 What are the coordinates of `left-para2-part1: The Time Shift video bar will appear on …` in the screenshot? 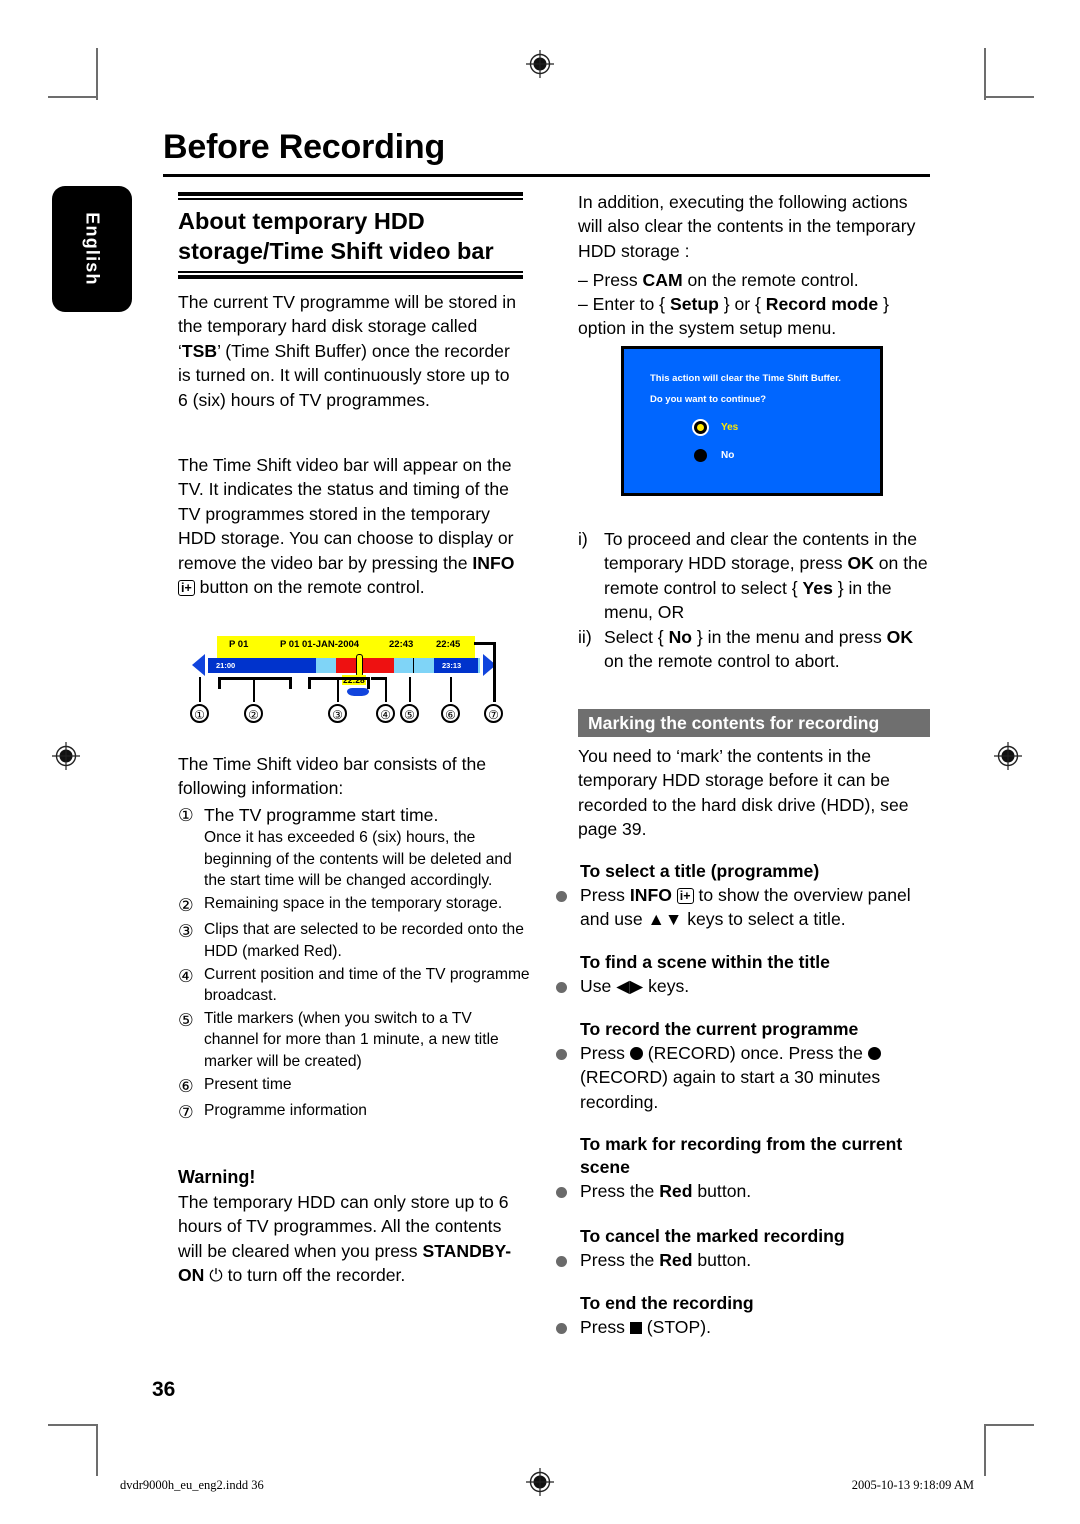 It's located at (346, 514).